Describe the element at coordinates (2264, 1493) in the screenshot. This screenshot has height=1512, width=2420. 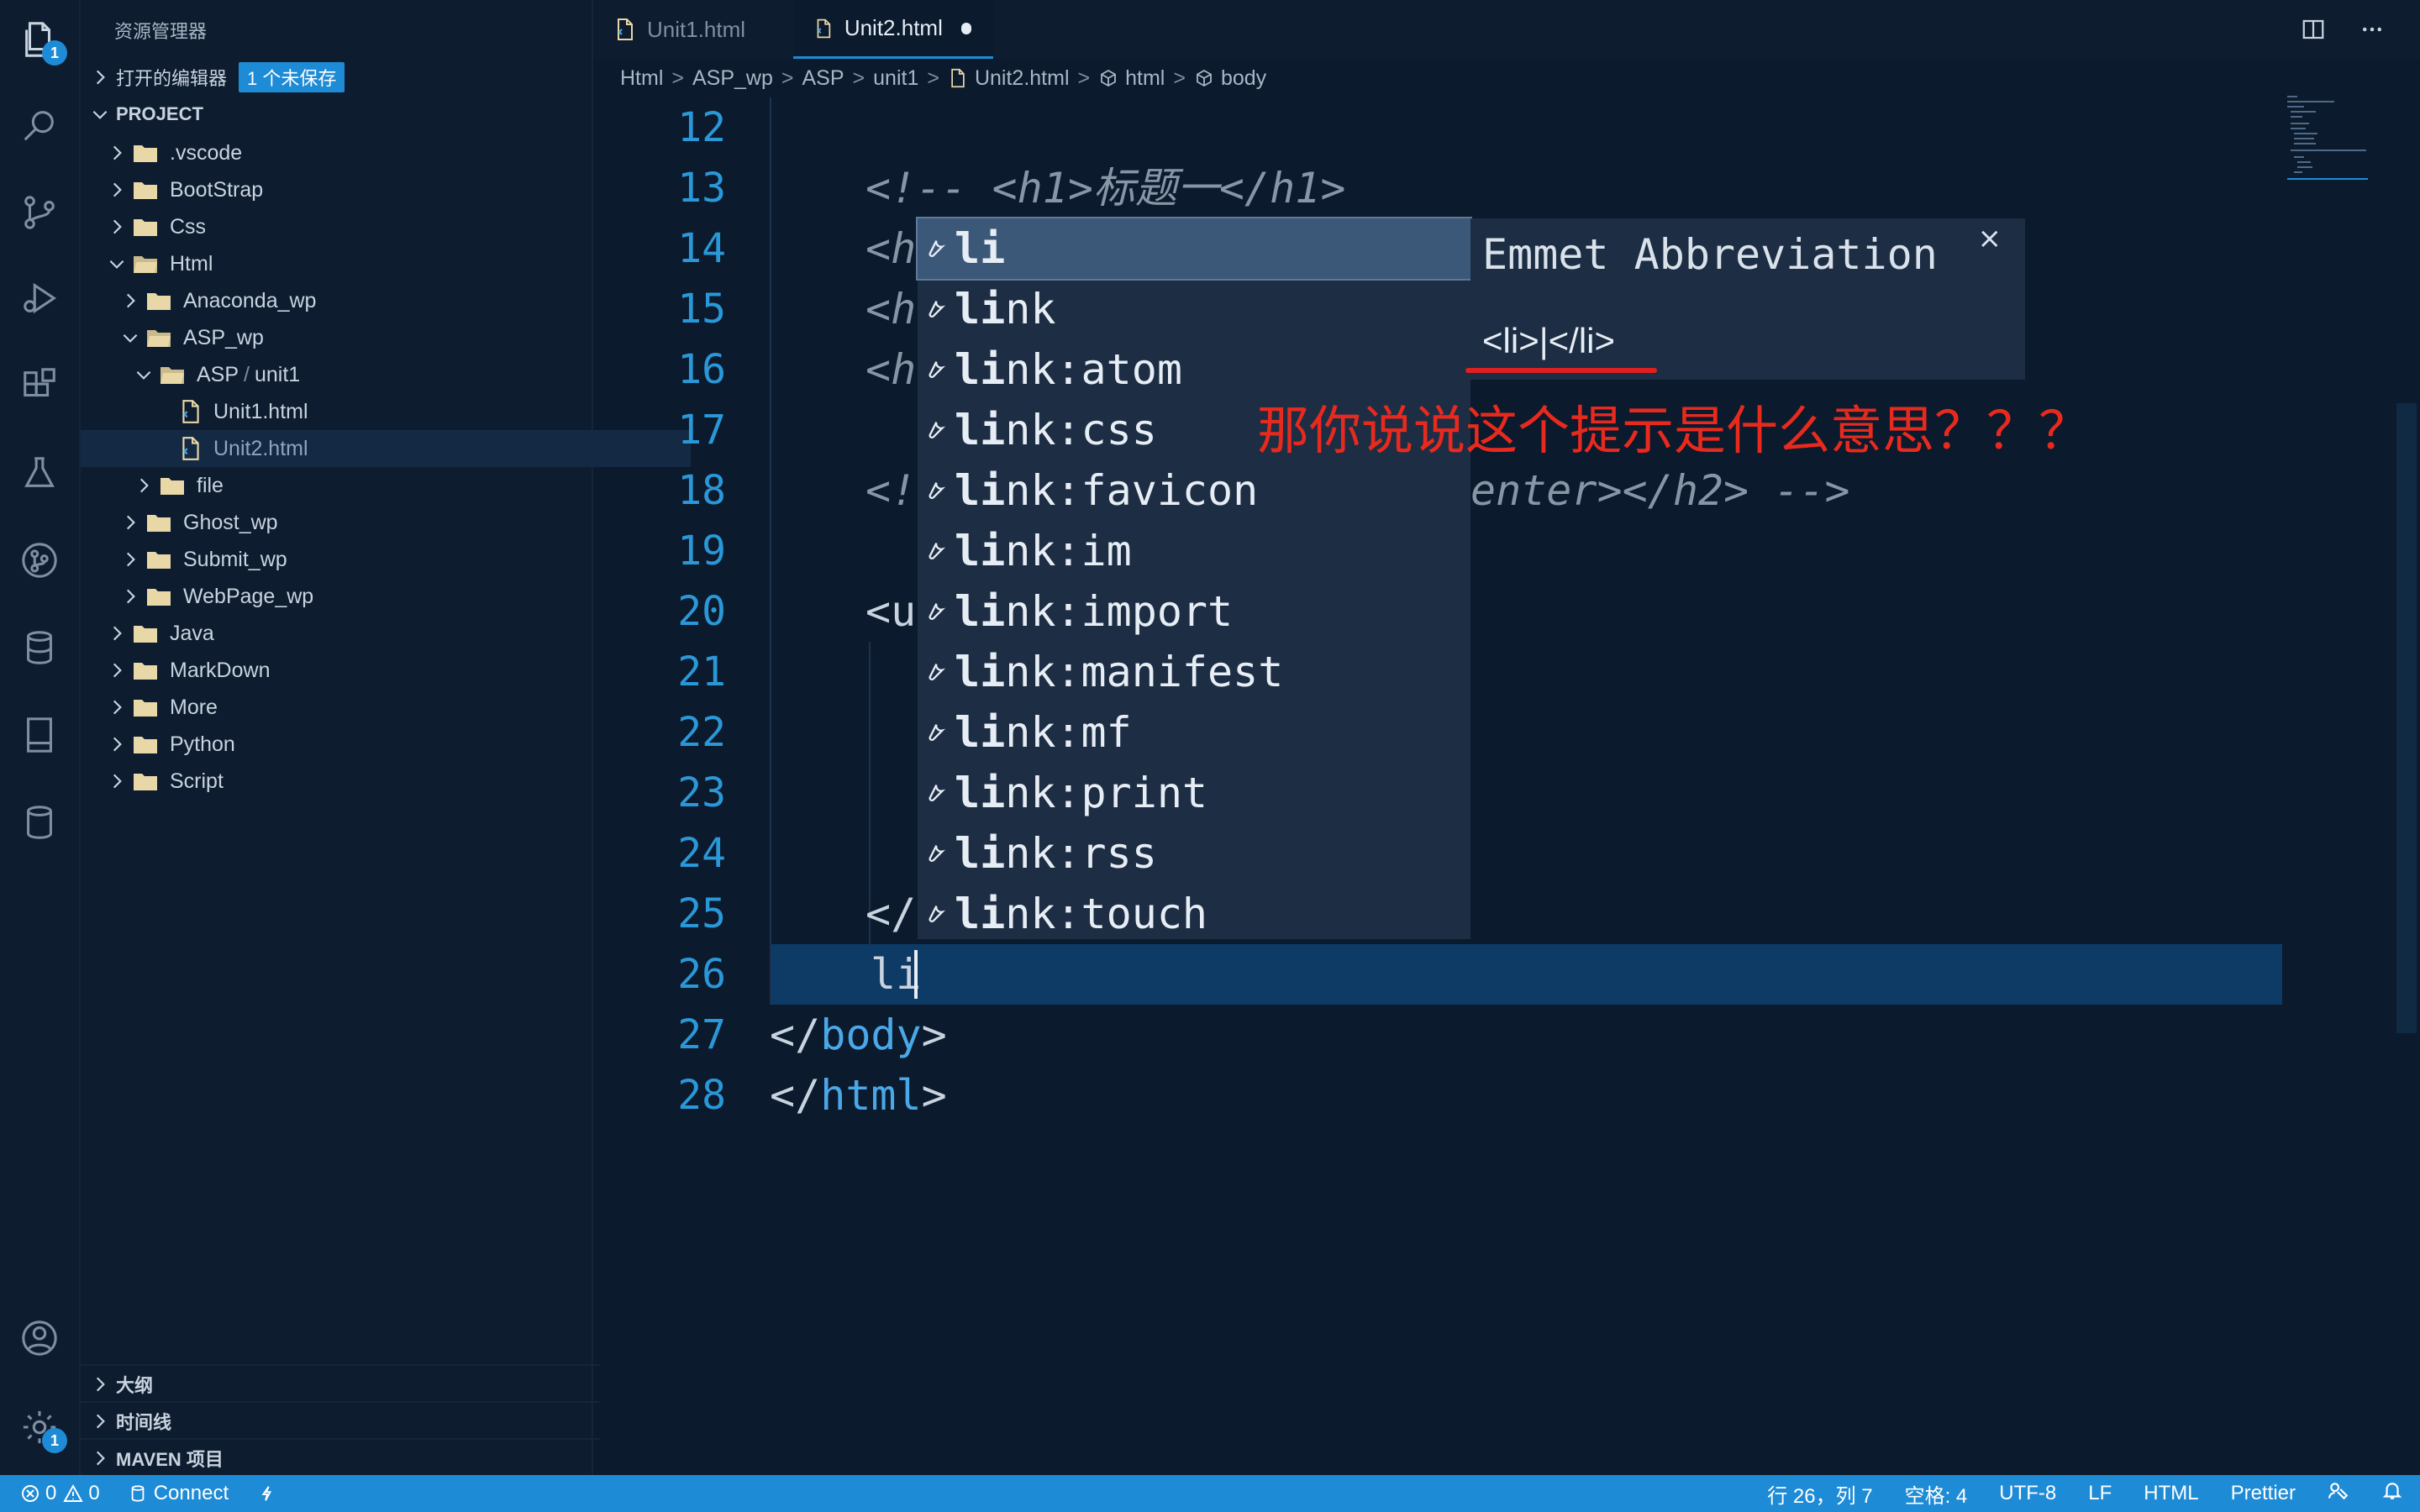
I see `formatter: Prettier` at that location.